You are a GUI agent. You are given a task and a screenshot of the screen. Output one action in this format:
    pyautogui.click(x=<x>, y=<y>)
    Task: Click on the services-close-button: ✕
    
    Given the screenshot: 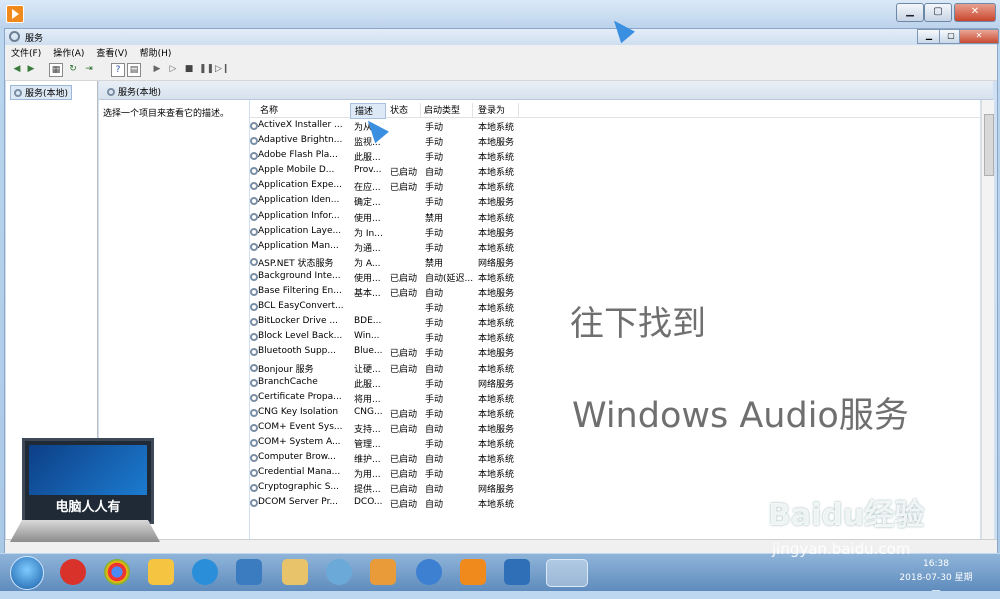 What is the action you would take?
    pyautogui.click(x=979, y=36)
    